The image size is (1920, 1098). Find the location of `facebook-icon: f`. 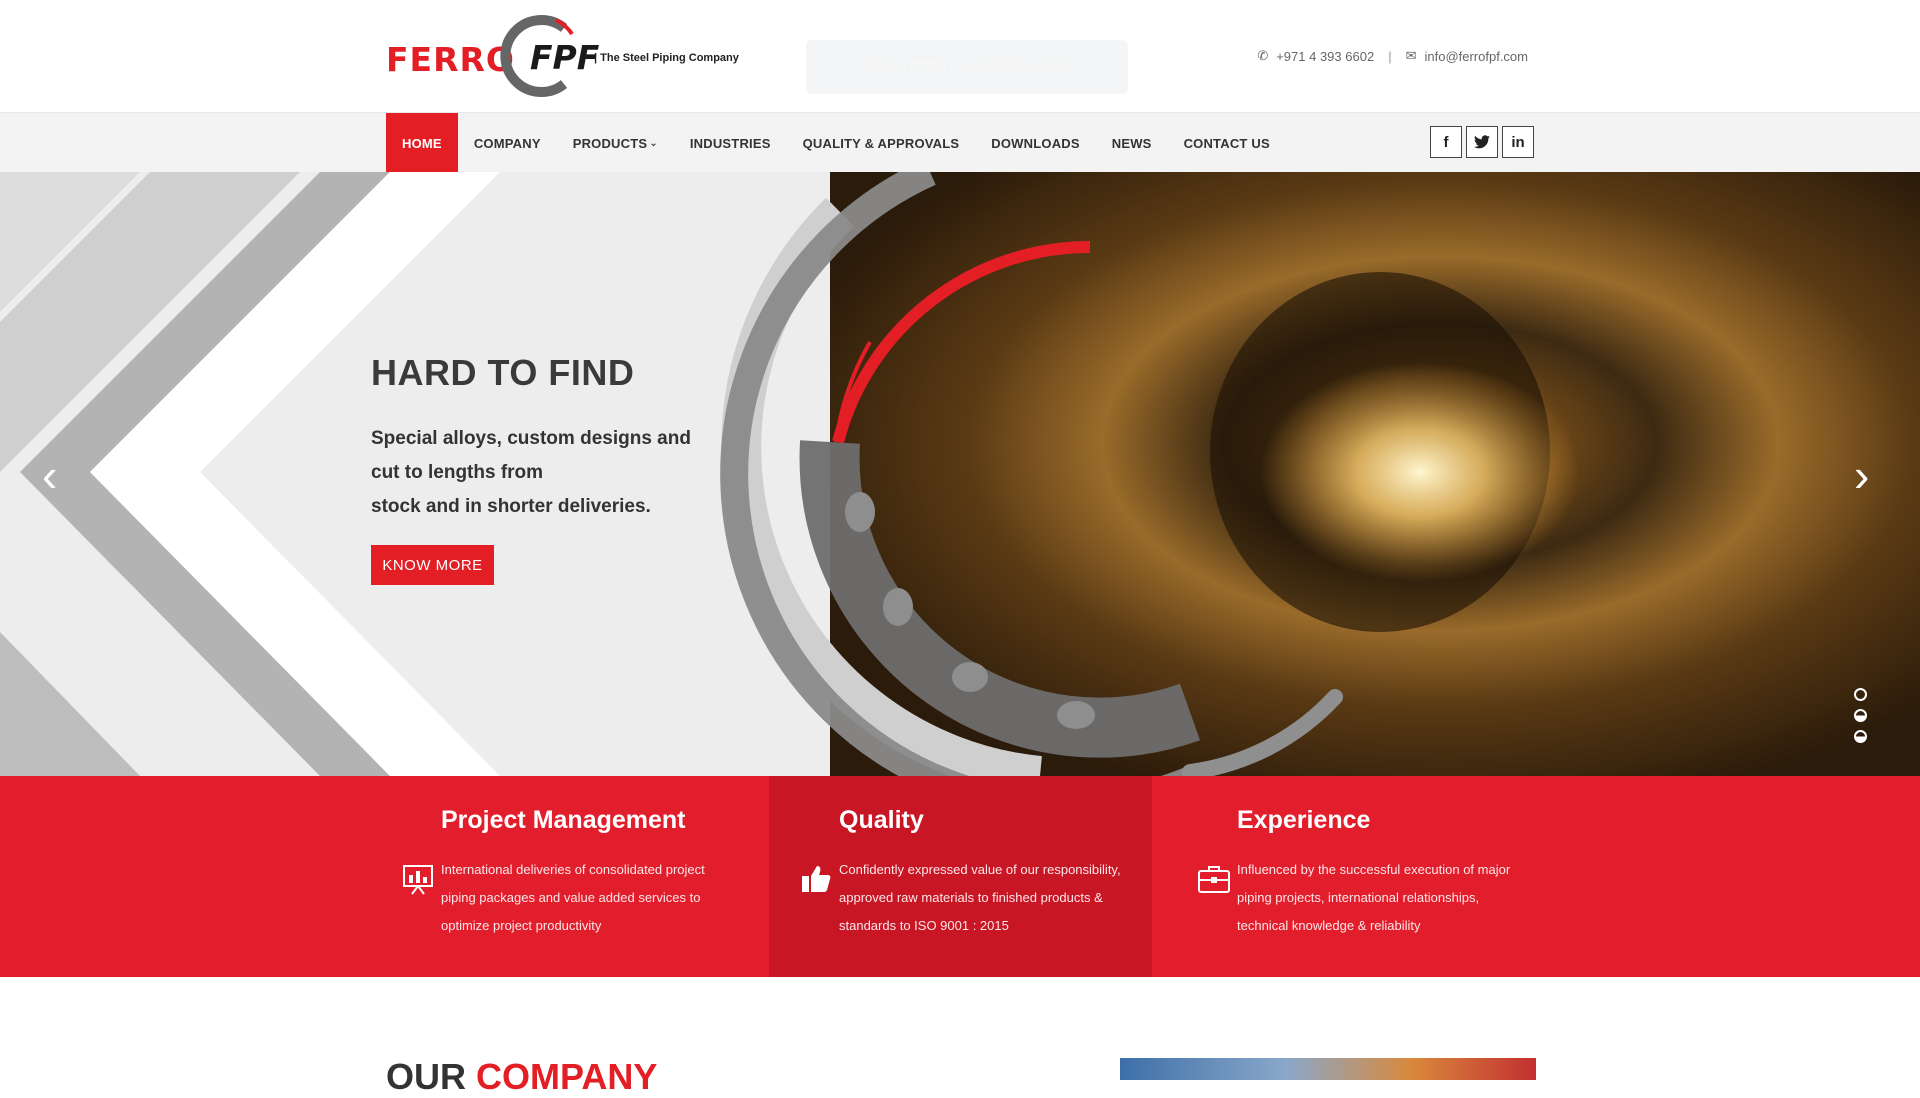

facebook-icon: f is located at coordinates (1446, 142).